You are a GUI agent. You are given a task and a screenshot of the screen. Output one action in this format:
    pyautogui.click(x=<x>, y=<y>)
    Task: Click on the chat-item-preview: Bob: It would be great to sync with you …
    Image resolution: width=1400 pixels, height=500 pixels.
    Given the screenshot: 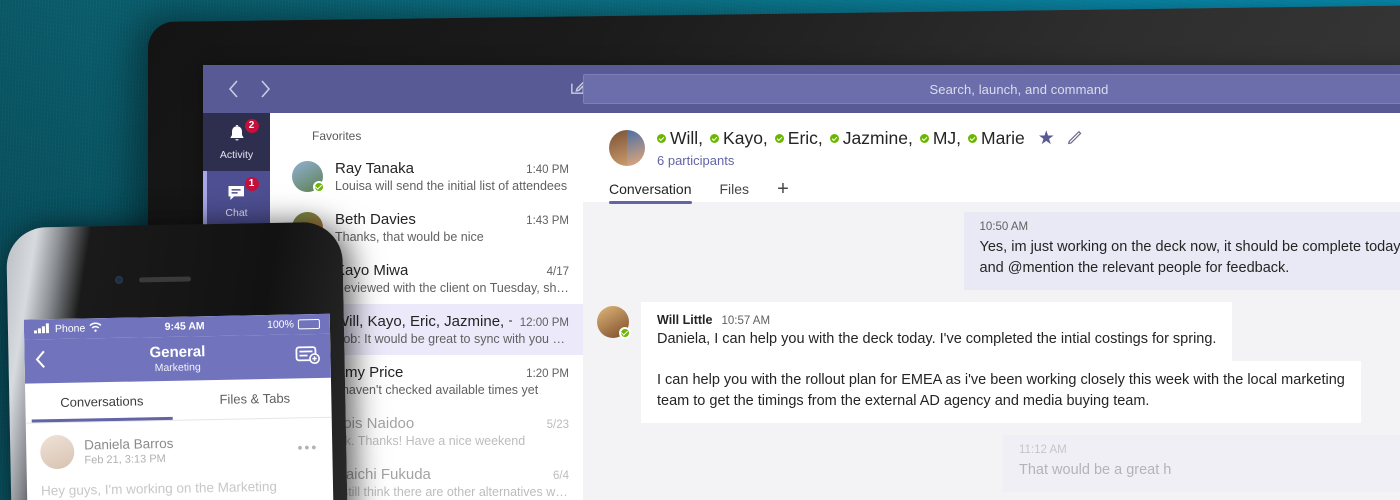 What is the action you would take?
    pyautogui.click(x=452, y=339)
    